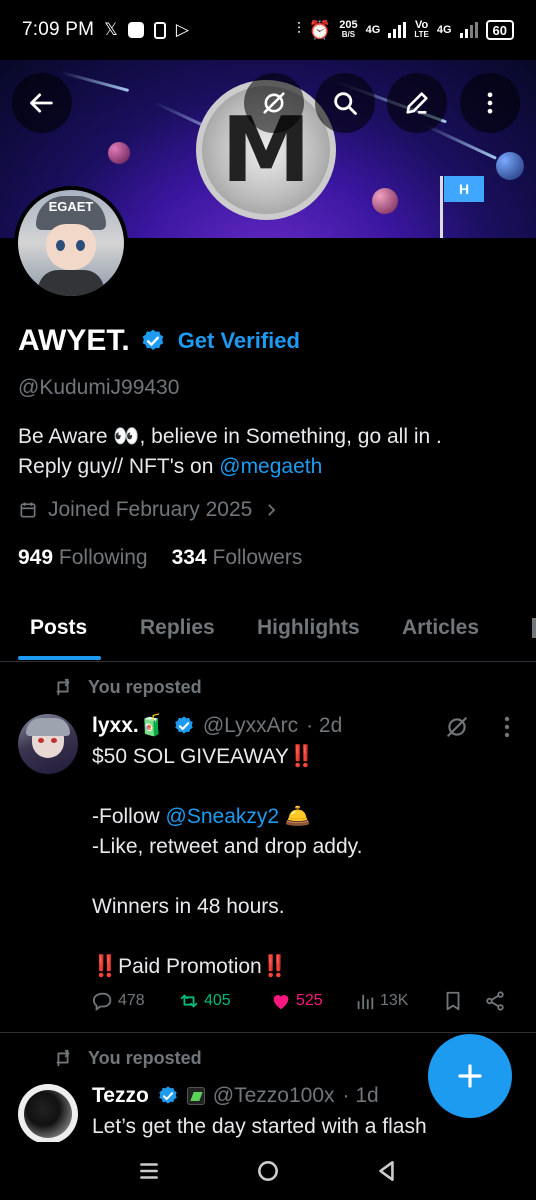 This screenshot has width=536, height=1200. Describe the element at coordinates (149, 1171) in the screenshot. I see `recents-menu-icon` at that location.